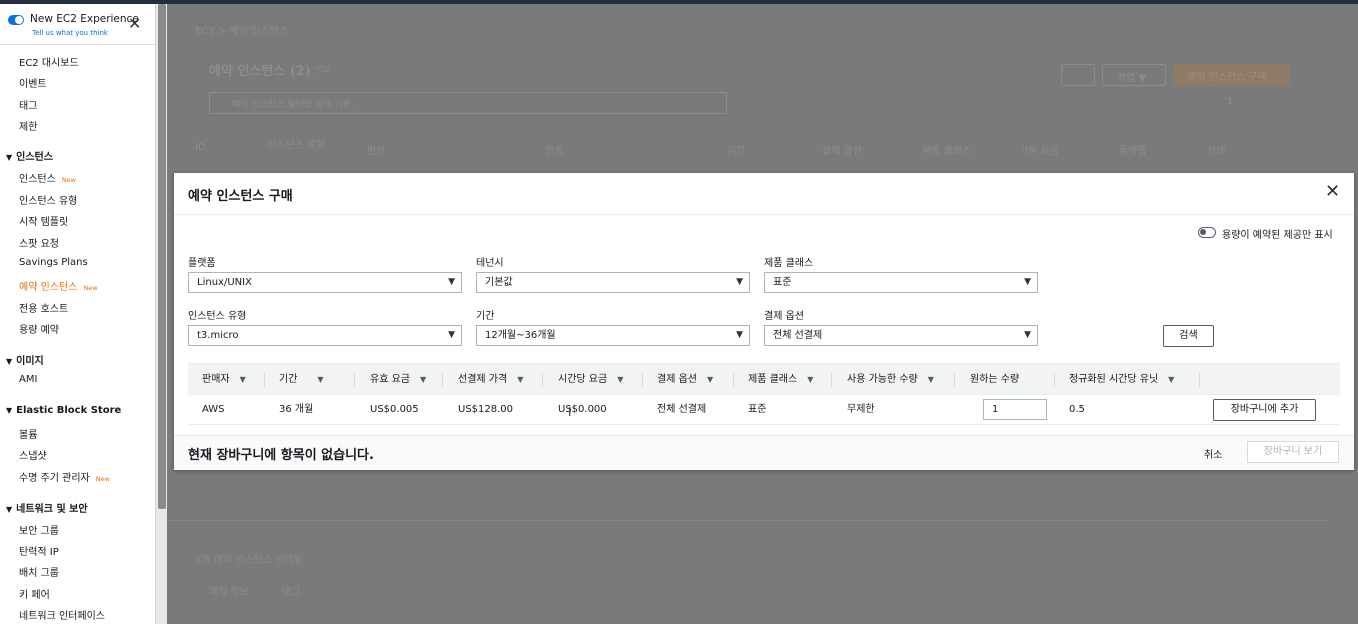 Image resolution: width=1358 pixels, height=624 pixels. What do you see at coordinates (398, 380) in the screenshot?
I see `column-header-effective-rate: 유효 요금 ▼` at bounding box center [398, 380].